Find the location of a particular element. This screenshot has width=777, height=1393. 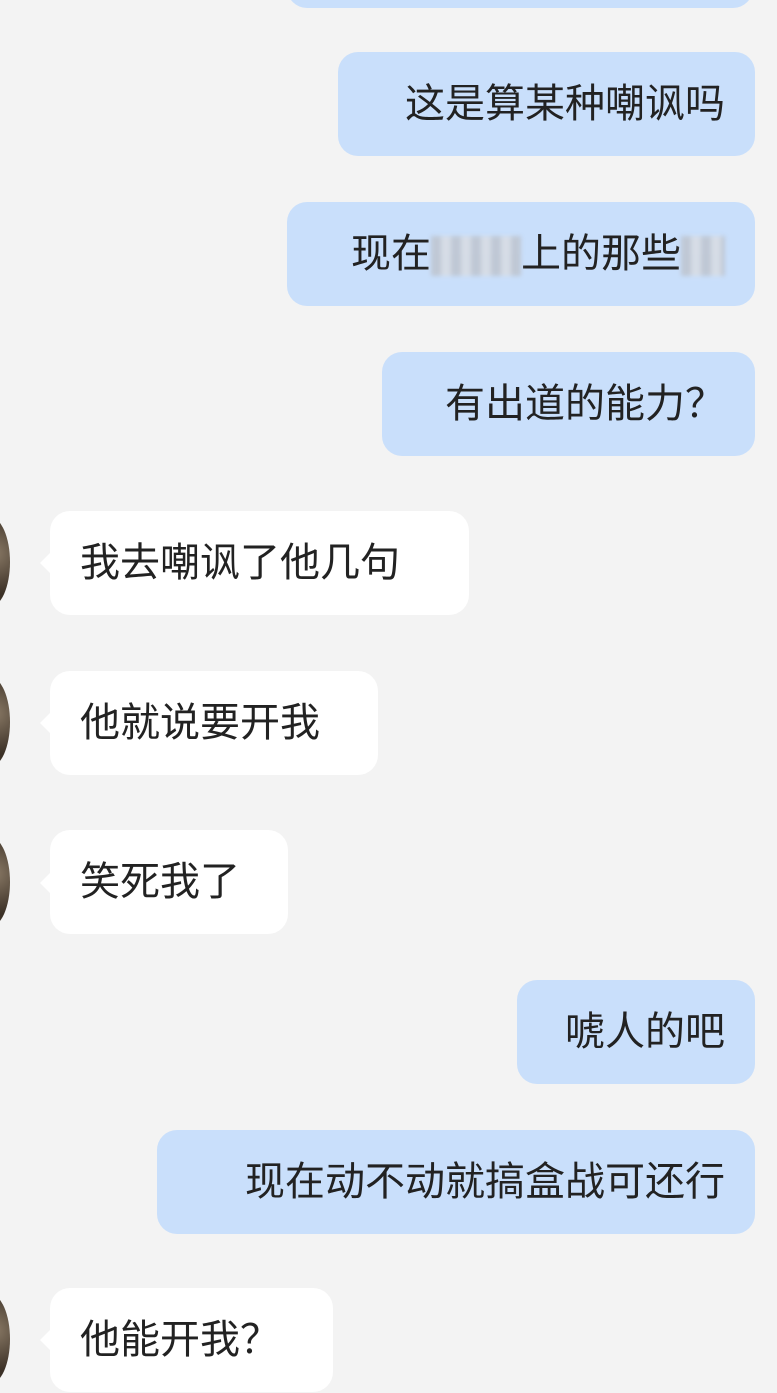

message-text: 唬人的吧 is located at coordinates (645, 1032).